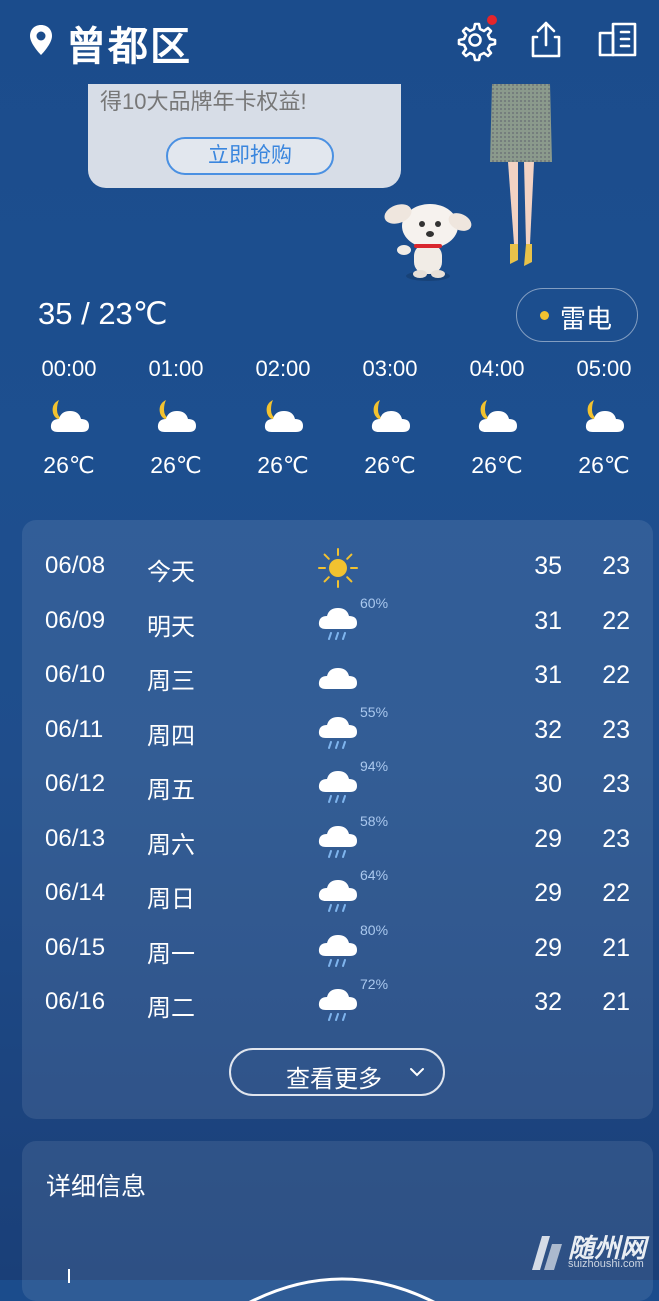  Describe the element at coordinates (75, 674) in the screenshot. I see `forecast-date: 06/10` at that location.